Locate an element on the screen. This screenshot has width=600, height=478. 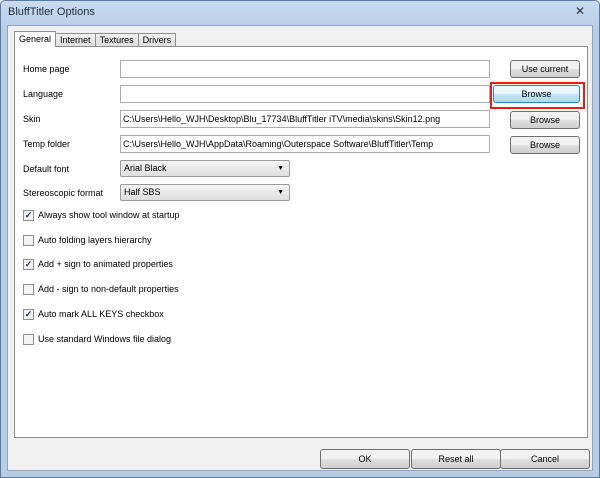
stereoscopic-format-select: Half SBS ▼ is located at coordinates (205, 192).